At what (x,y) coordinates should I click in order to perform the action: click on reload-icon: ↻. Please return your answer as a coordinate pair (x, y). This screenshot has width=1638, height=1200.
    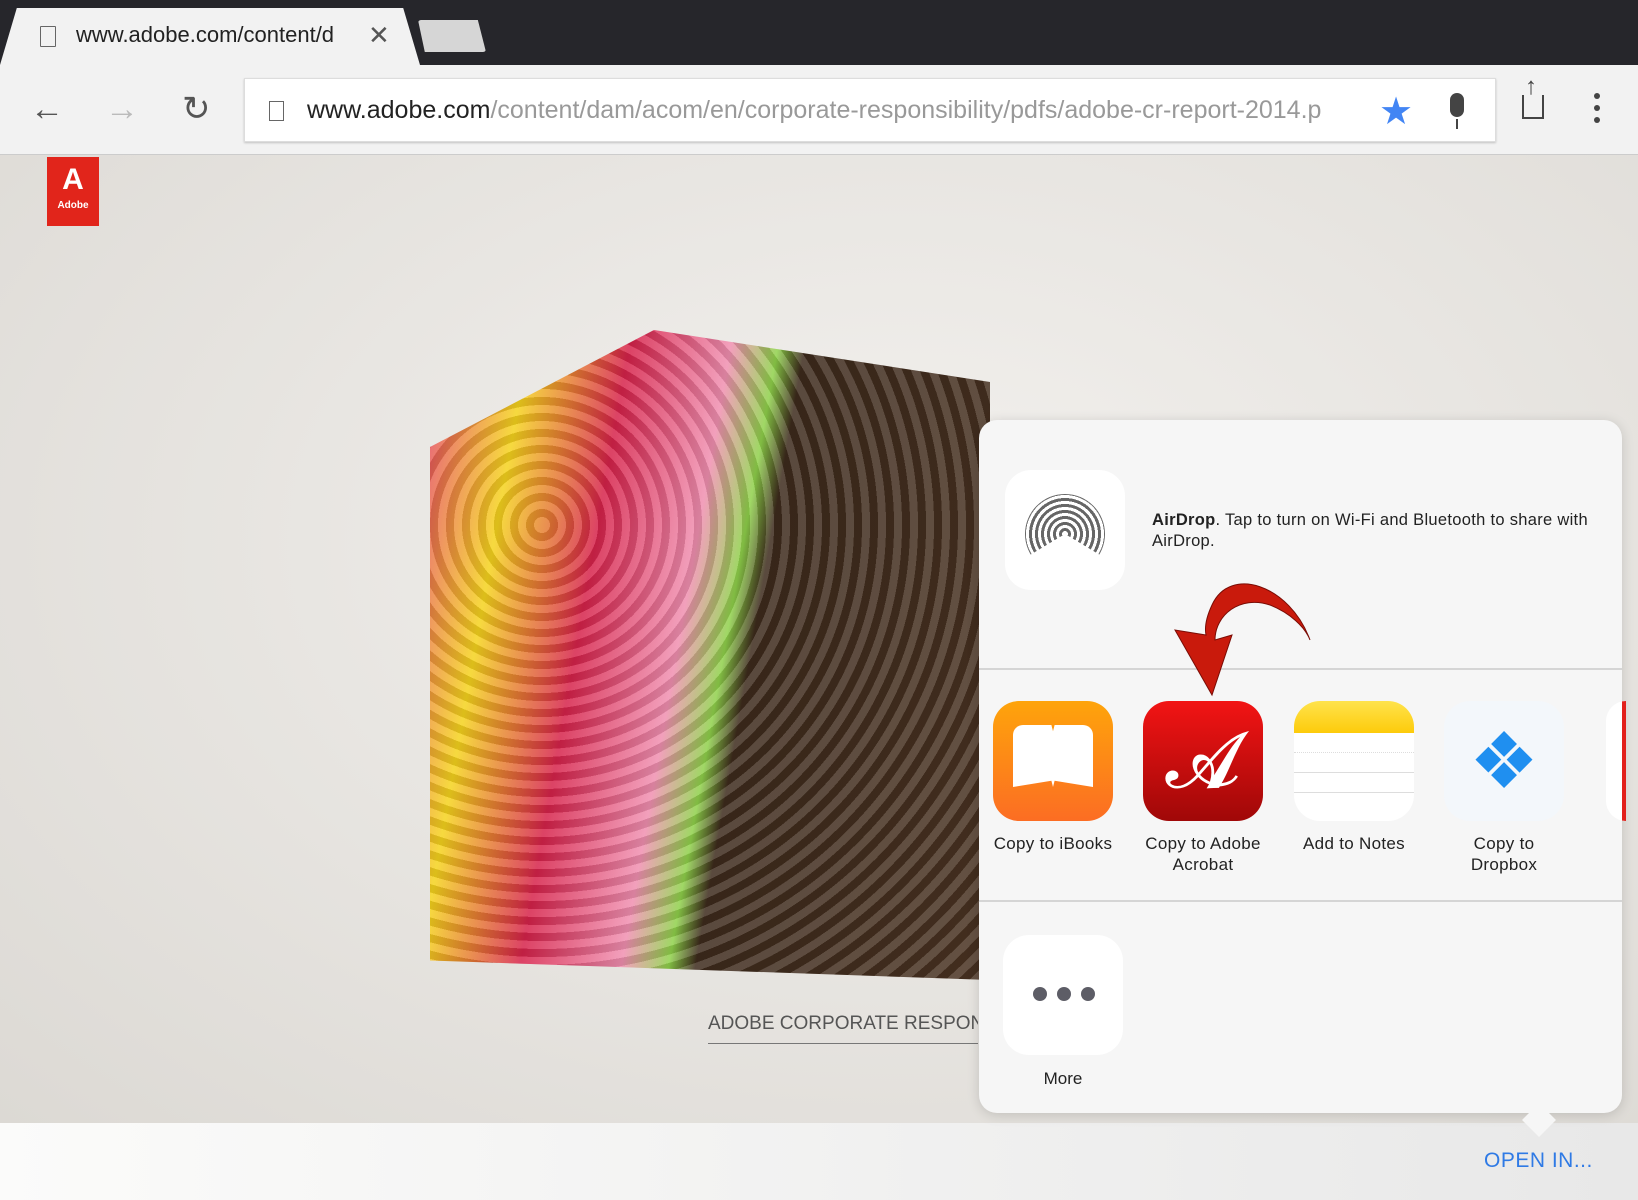
    Looking at the image, I should click on (196, 109).